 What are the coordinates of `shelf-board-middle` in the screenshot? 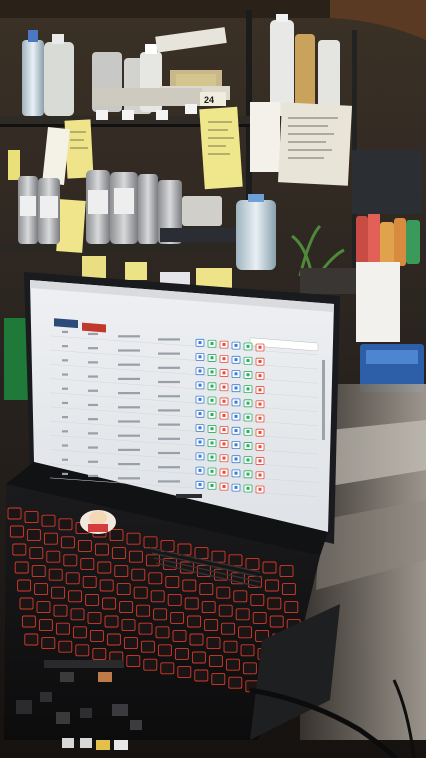 It's located at (125, 247).